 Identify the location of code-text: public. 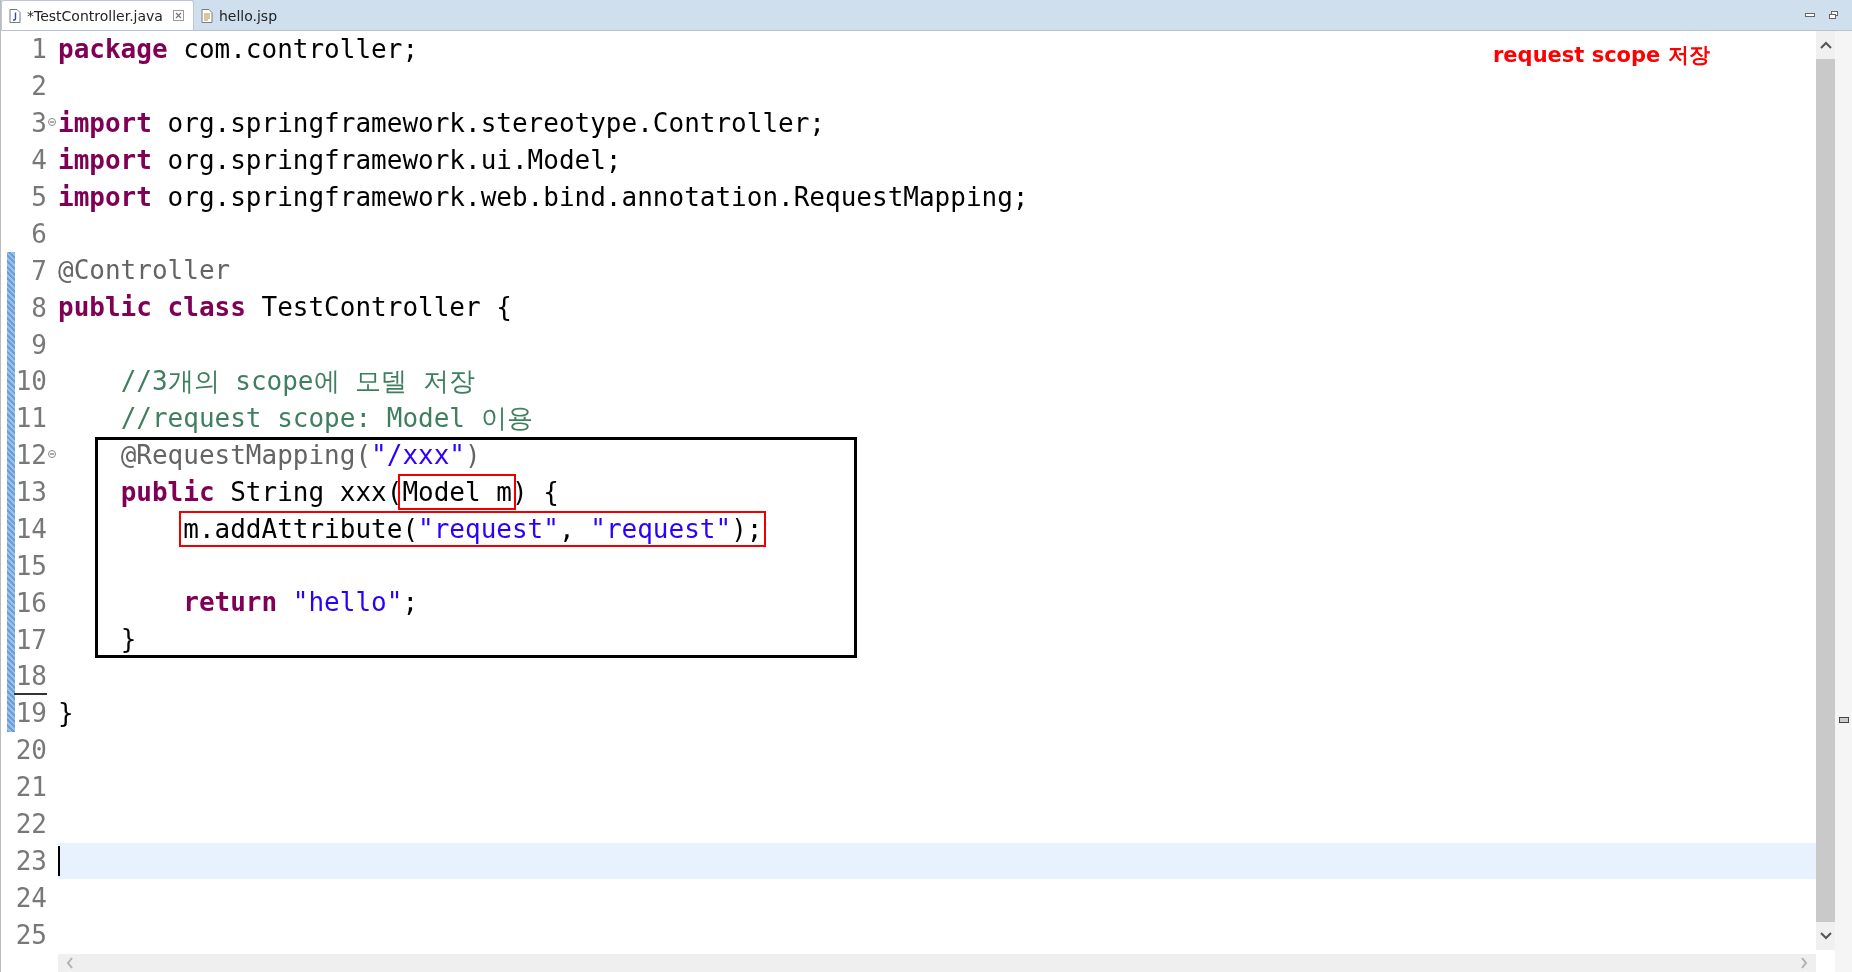
(167, 492).